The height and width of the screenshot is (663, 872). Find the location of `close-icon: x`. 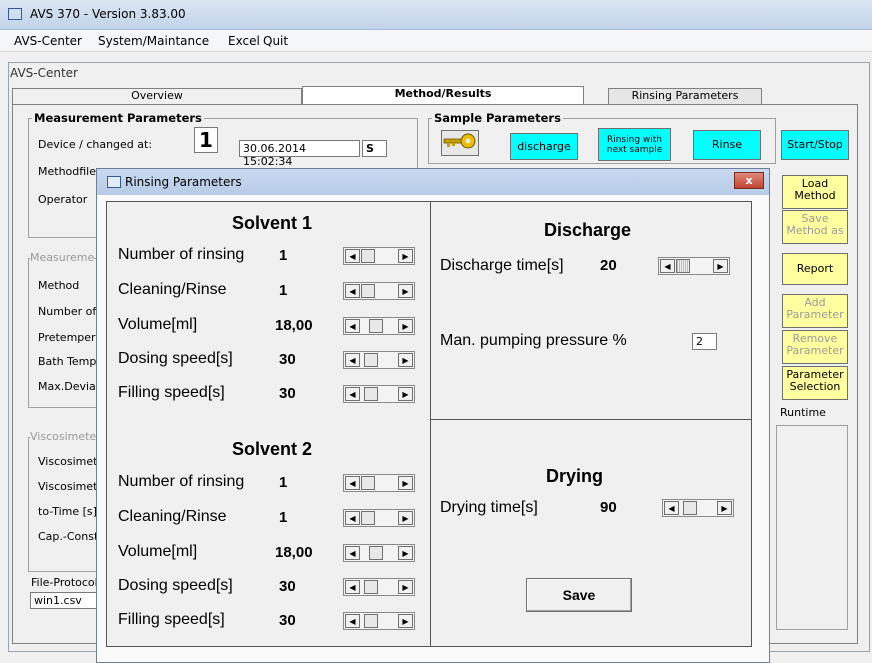

close-icon: x is located at coordinates (749, 180).